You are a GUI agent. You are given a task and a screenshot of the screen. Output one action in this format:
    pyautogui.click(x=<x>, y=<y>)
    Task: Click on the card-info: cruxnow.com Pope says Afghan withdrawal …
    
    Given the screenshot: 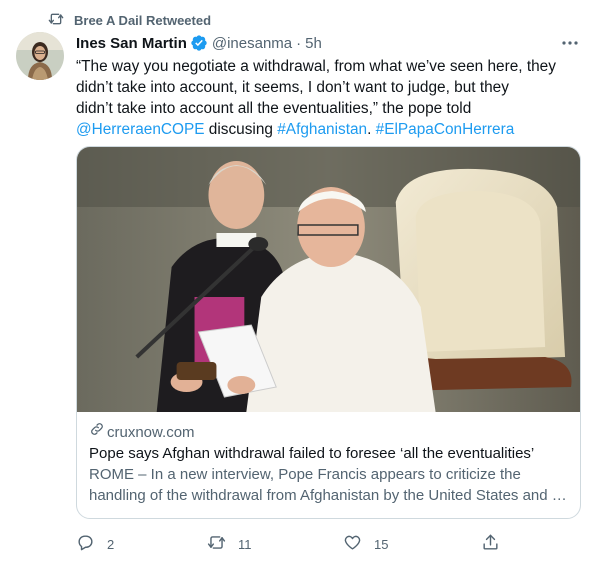 What is the action you would take?
    pyautogui.click(x=328, y=459)
    